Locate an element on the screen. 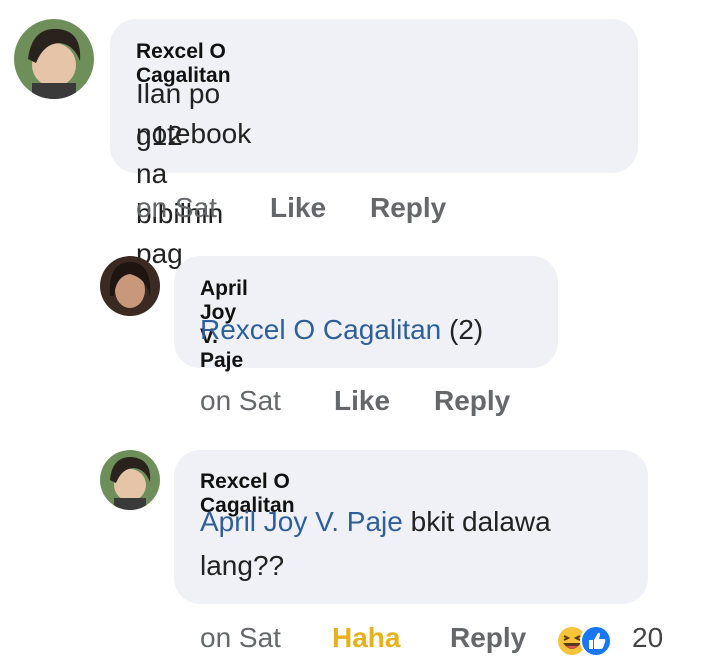 The width and height of the screenshot is (720, 663). comment-text-body: bkit dalawa is located at coordinates (480, 521).